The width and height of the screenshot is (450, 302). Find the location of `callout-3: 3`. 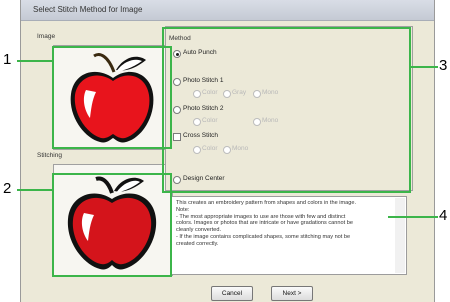

callout-3: 3 is located at coordinates (443, 65).